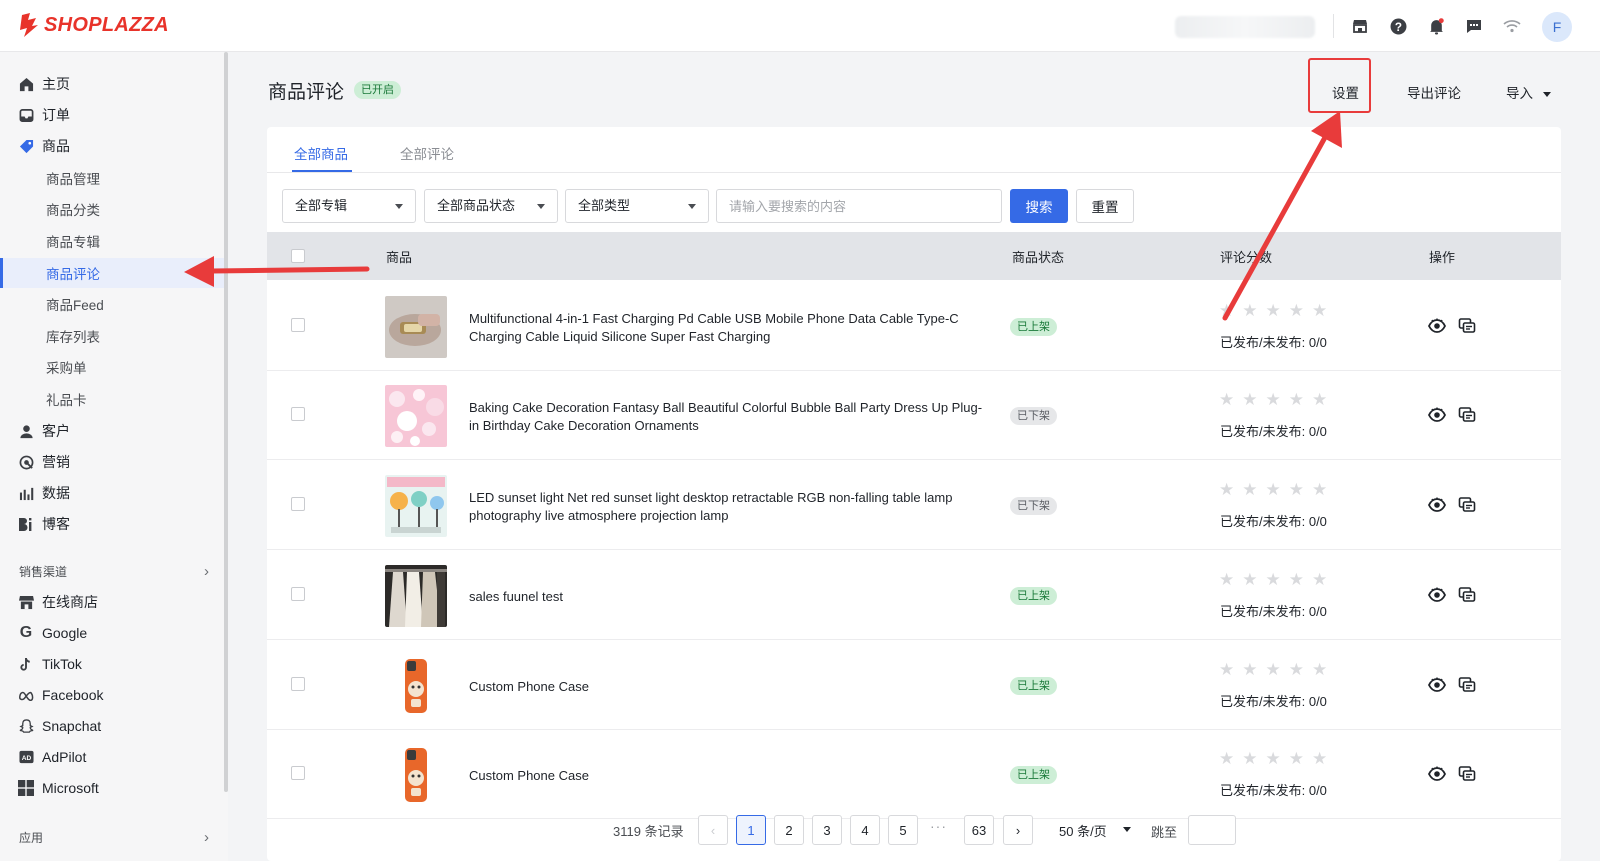 Image resolution: width=1600 pixels, height=861 pixels. What do you see at coordinates (112, 757) in the screenshot?
I see `sidebar-channel-adpilot: AD AdPilot` at bounding box center [112, 757].